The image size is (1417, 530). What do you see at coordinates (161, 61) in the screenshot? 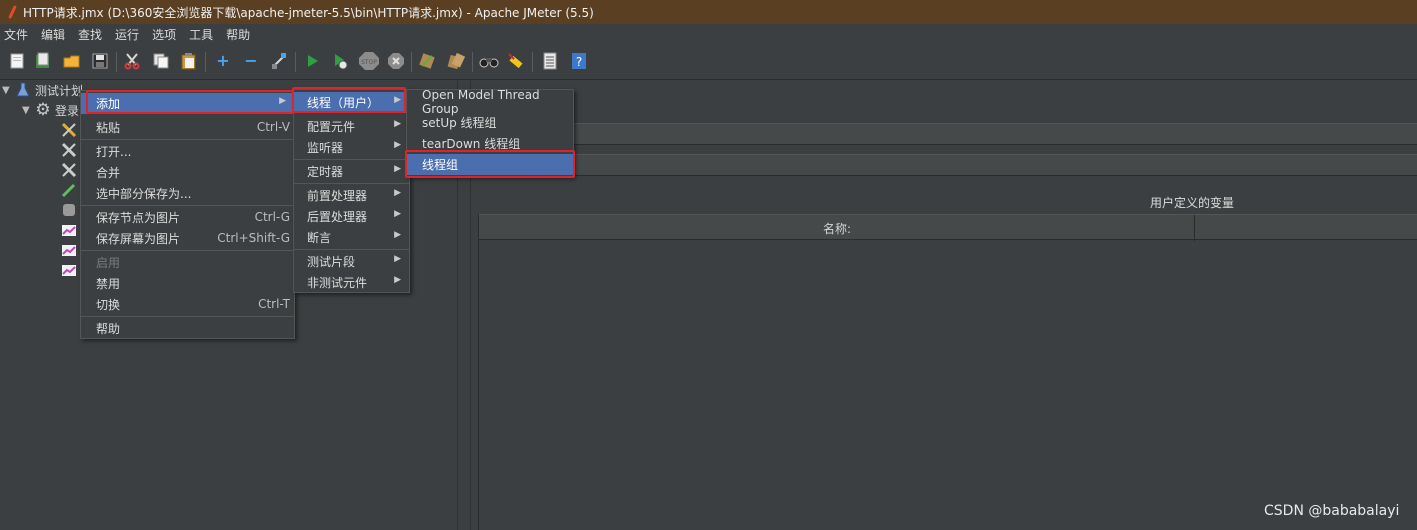
I see `copy-icon` at bounding box center [161, 61].